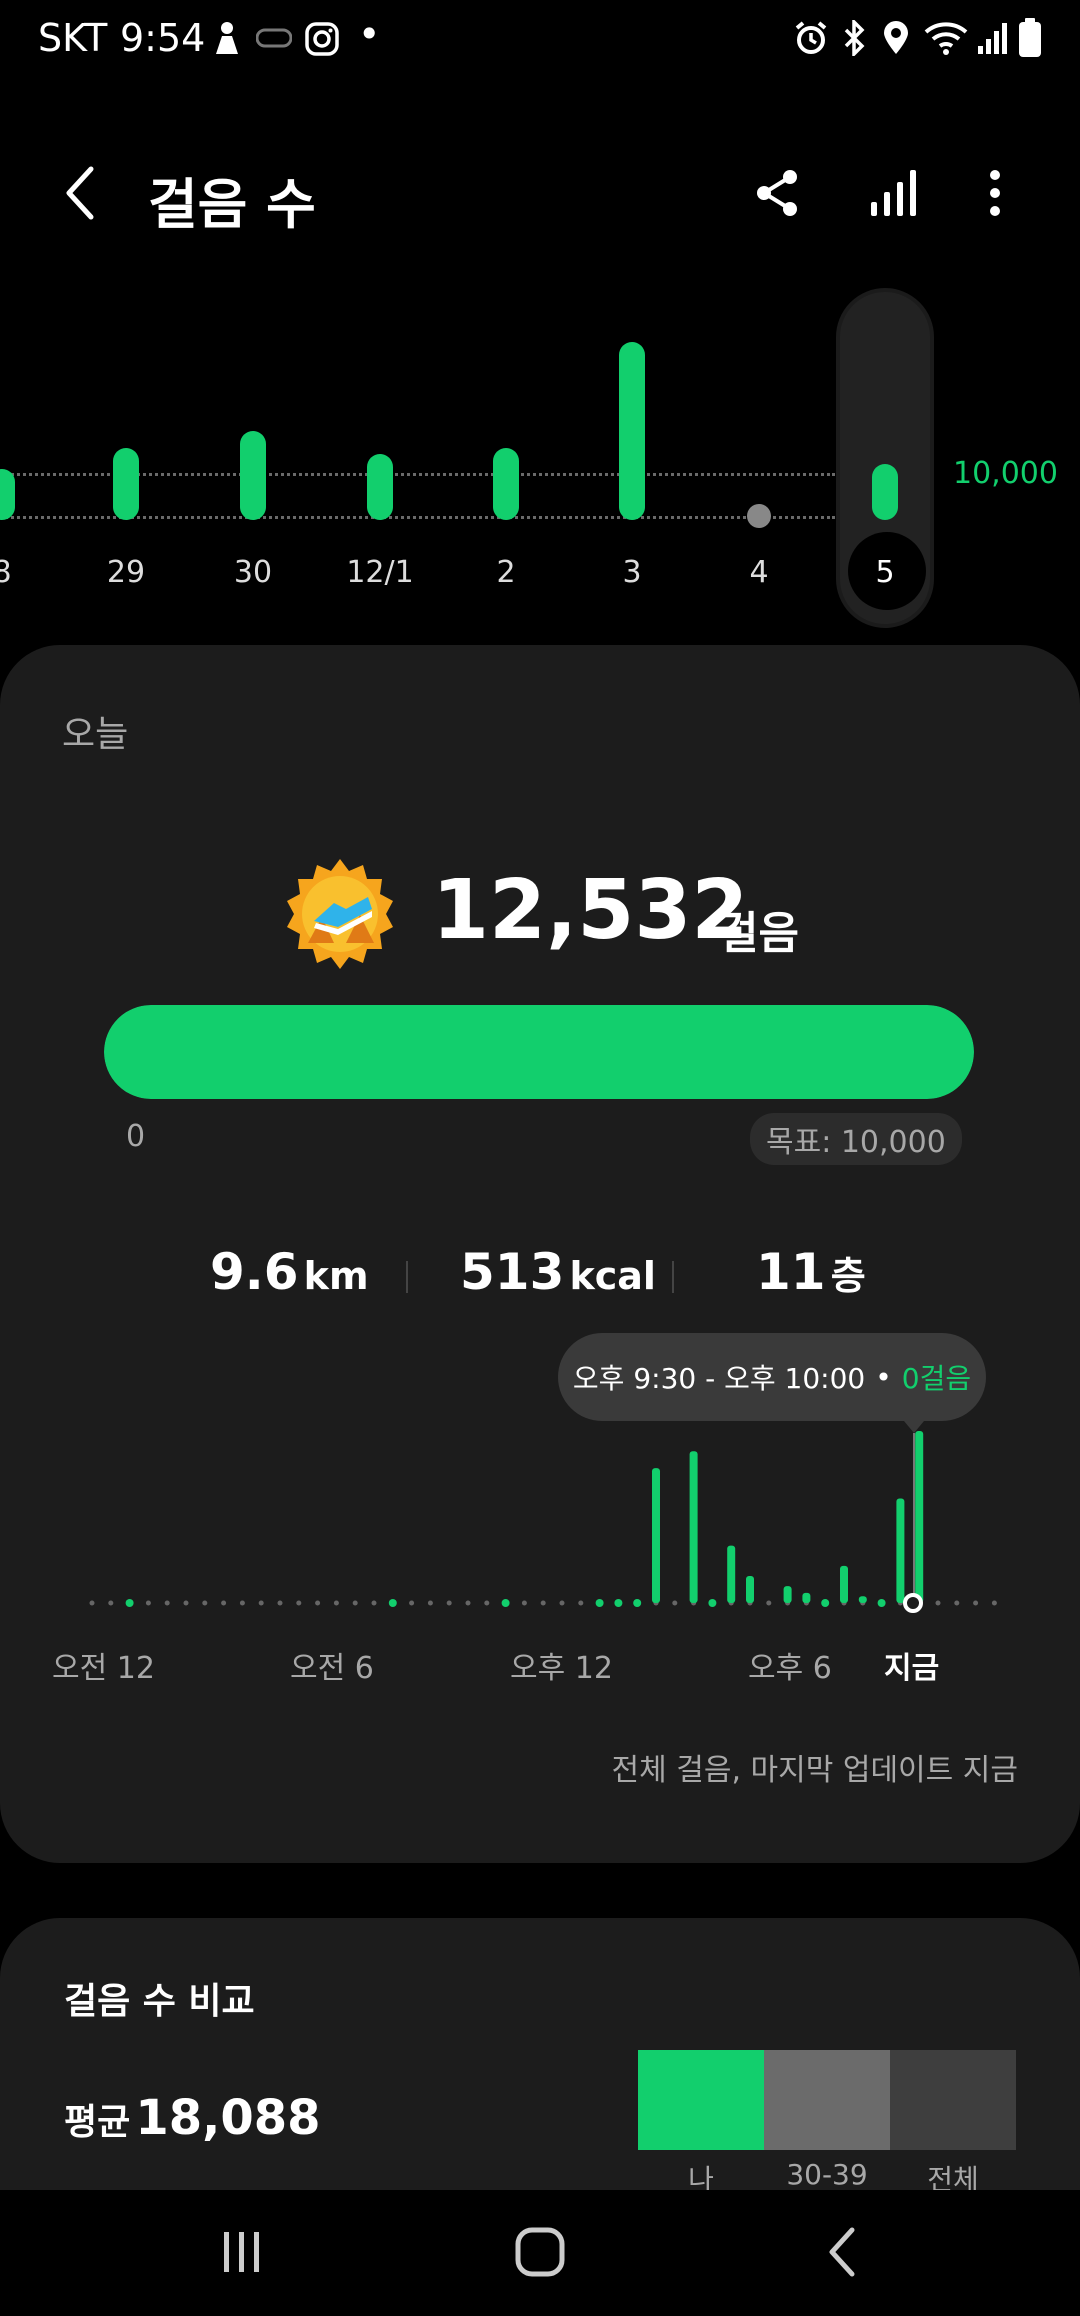 Image resolution: width=1080 pixels, height=2316 pixels. Describe the element at coordinates (1030, 40) in the screenshot. I see `battery-icon` at that location.